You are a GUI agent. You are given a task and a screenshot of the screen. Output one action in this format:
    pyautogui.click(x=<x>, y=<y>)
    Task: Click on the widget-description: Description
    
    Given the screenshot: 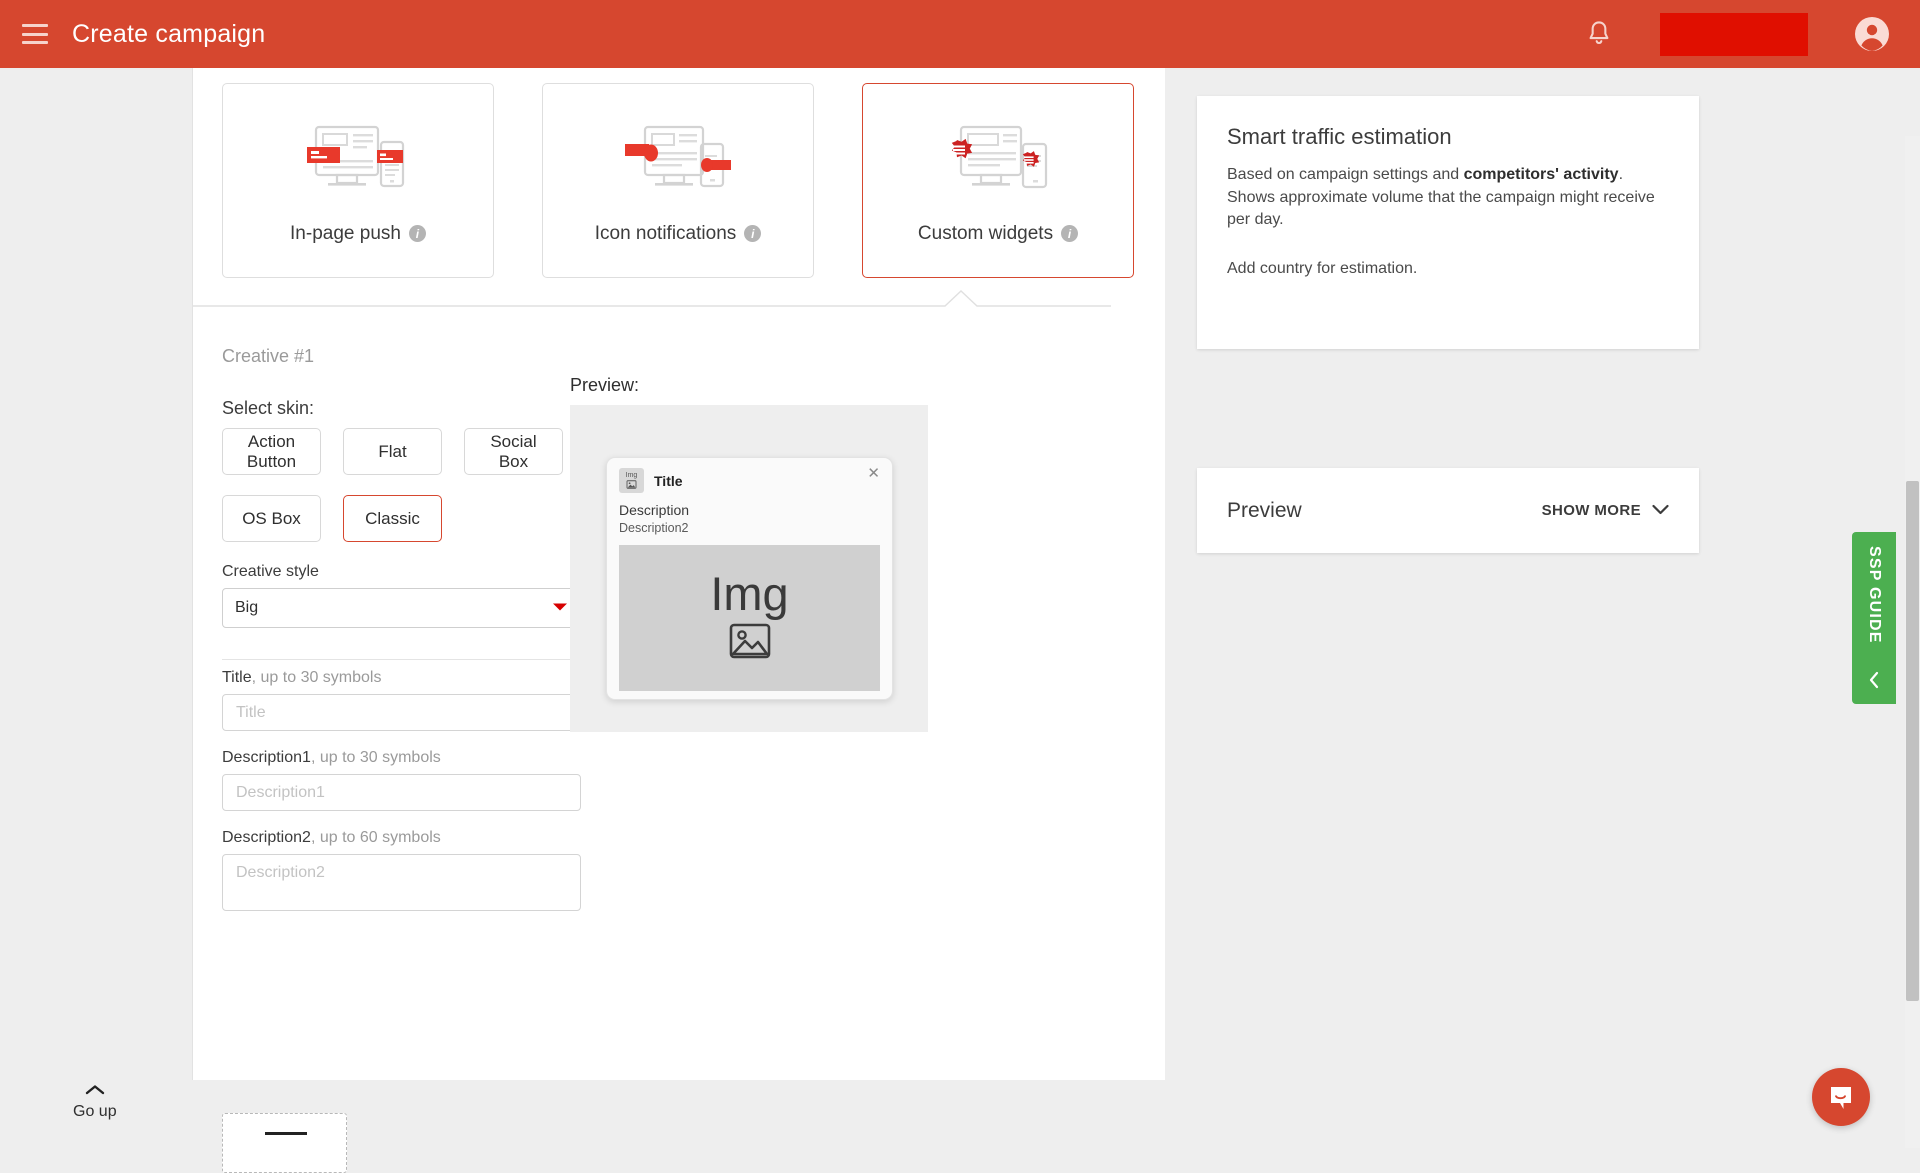 What is the action you would take?
    pyautogui.click(x=654, y=510)
    